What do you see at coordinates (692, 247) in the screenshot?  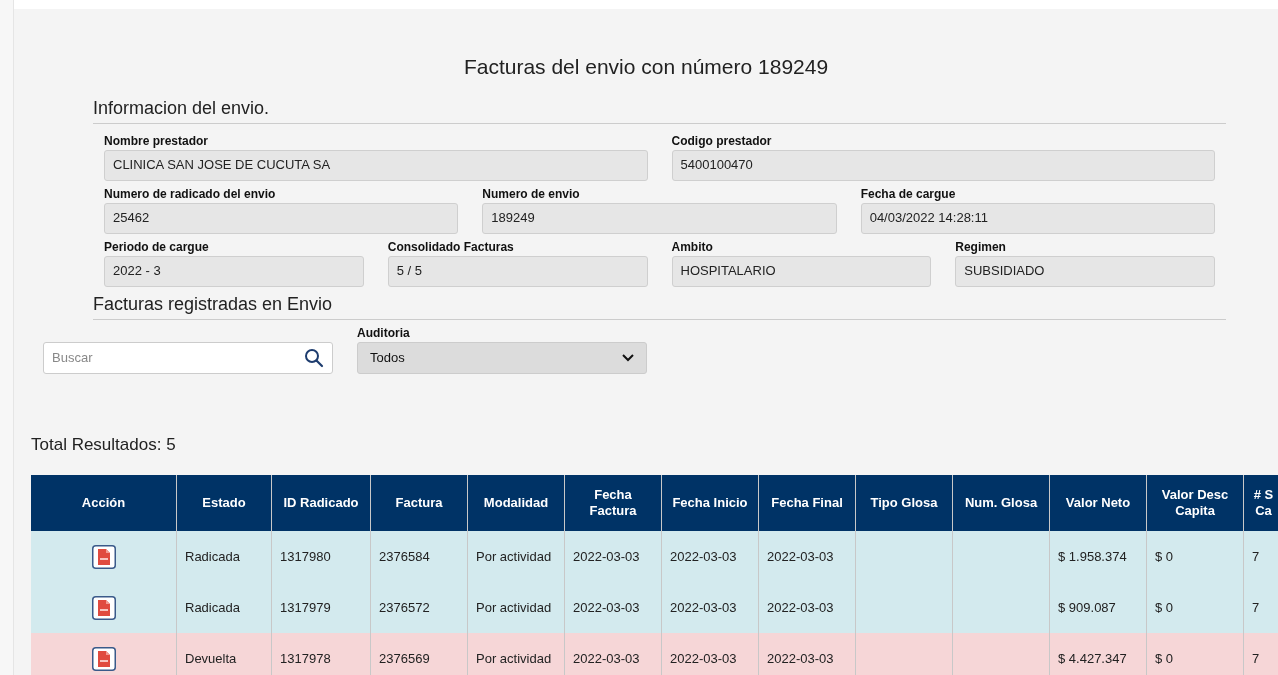 I see `field-label: Ambito` at bounding box center [692, 247].